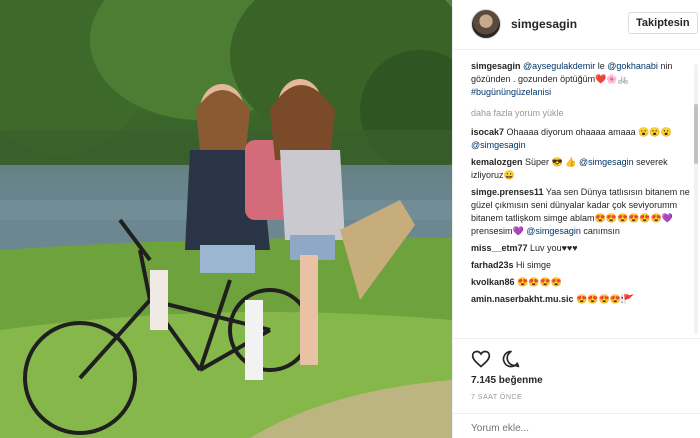  I want to click on comment-text: 😍😍😍😍, so click(538, 282).